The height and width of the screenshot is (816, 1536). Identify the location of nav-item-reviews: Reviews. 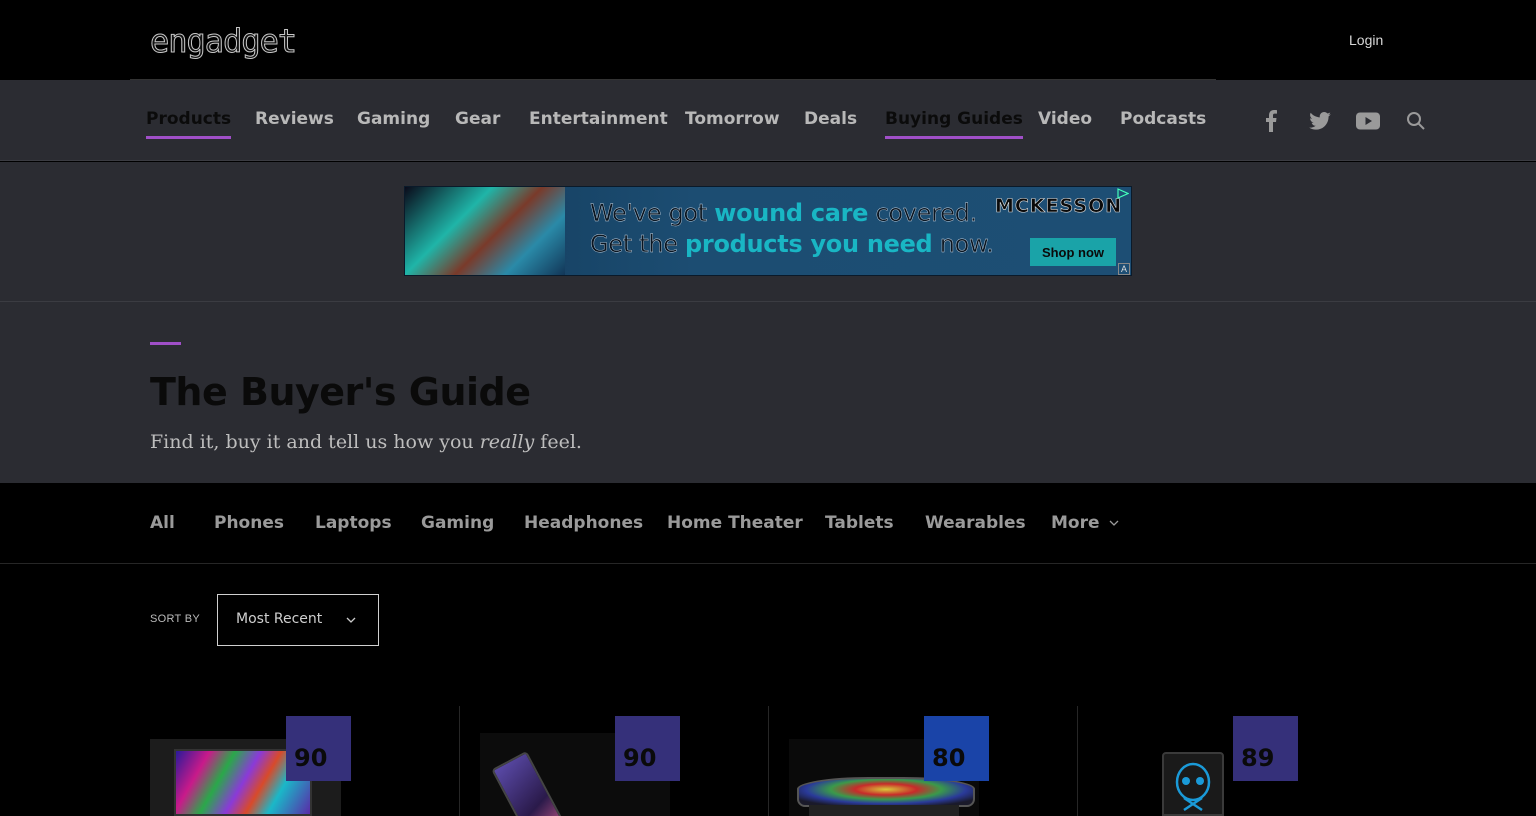
(294, 119).